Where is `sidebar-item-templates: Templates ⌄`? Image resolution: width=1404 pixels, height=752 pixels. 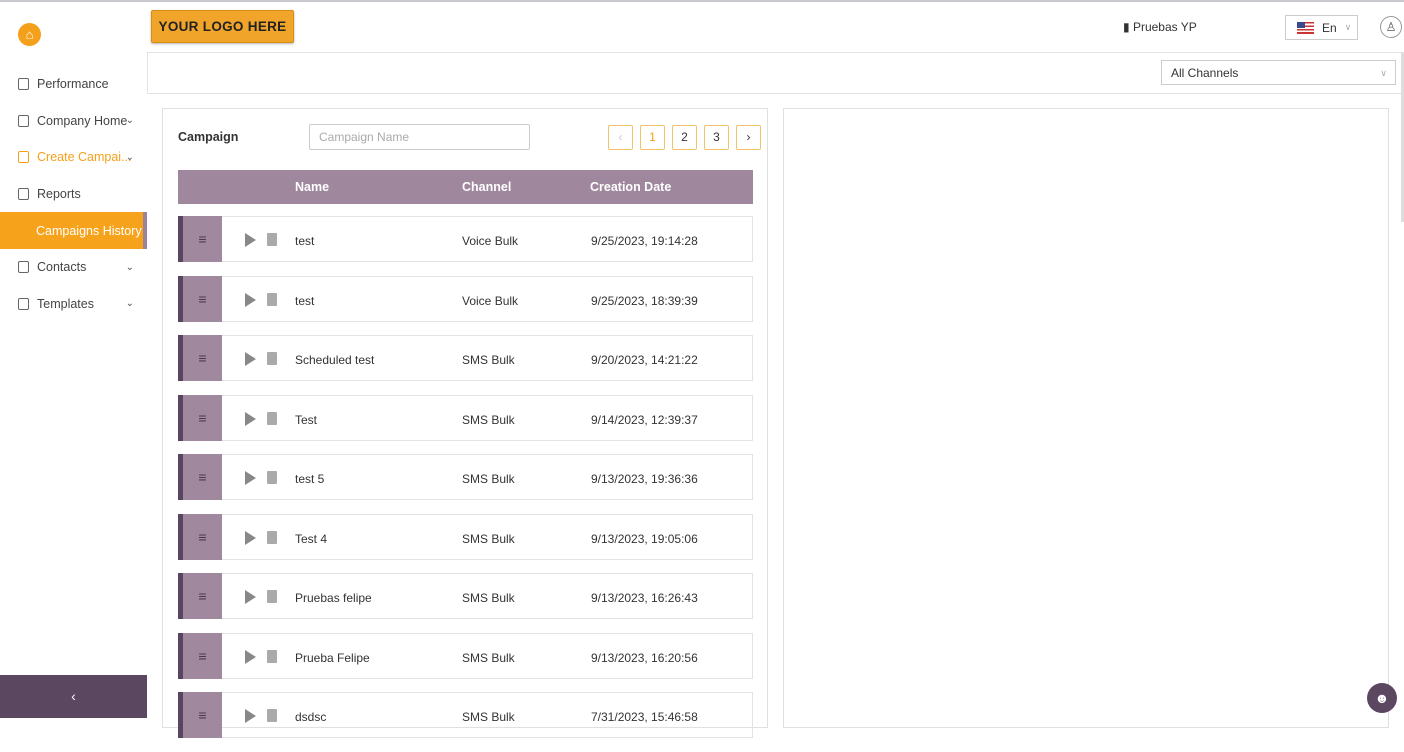 sidebar-item-templates: Templates ⌄ is located at coordinates (73, 304).